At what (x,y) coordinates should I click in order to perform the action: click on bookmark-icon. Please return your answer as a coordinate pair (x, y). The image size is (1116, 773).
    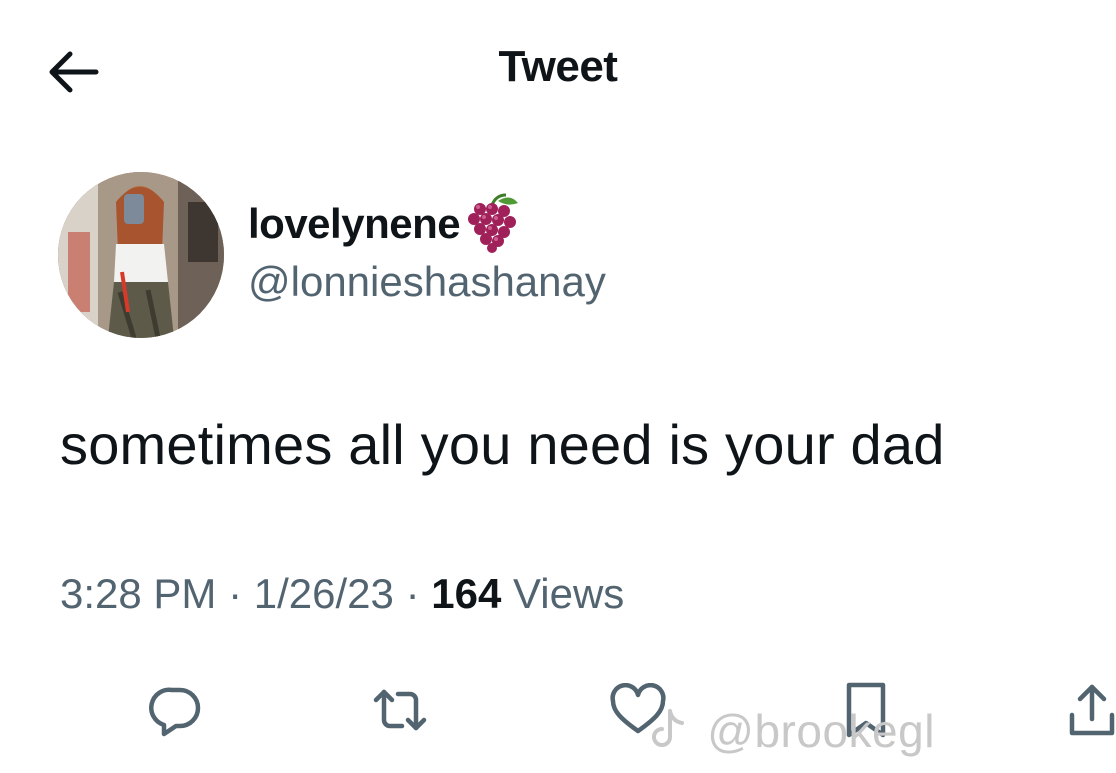
    Looking at the image, I should click on (866, 710).